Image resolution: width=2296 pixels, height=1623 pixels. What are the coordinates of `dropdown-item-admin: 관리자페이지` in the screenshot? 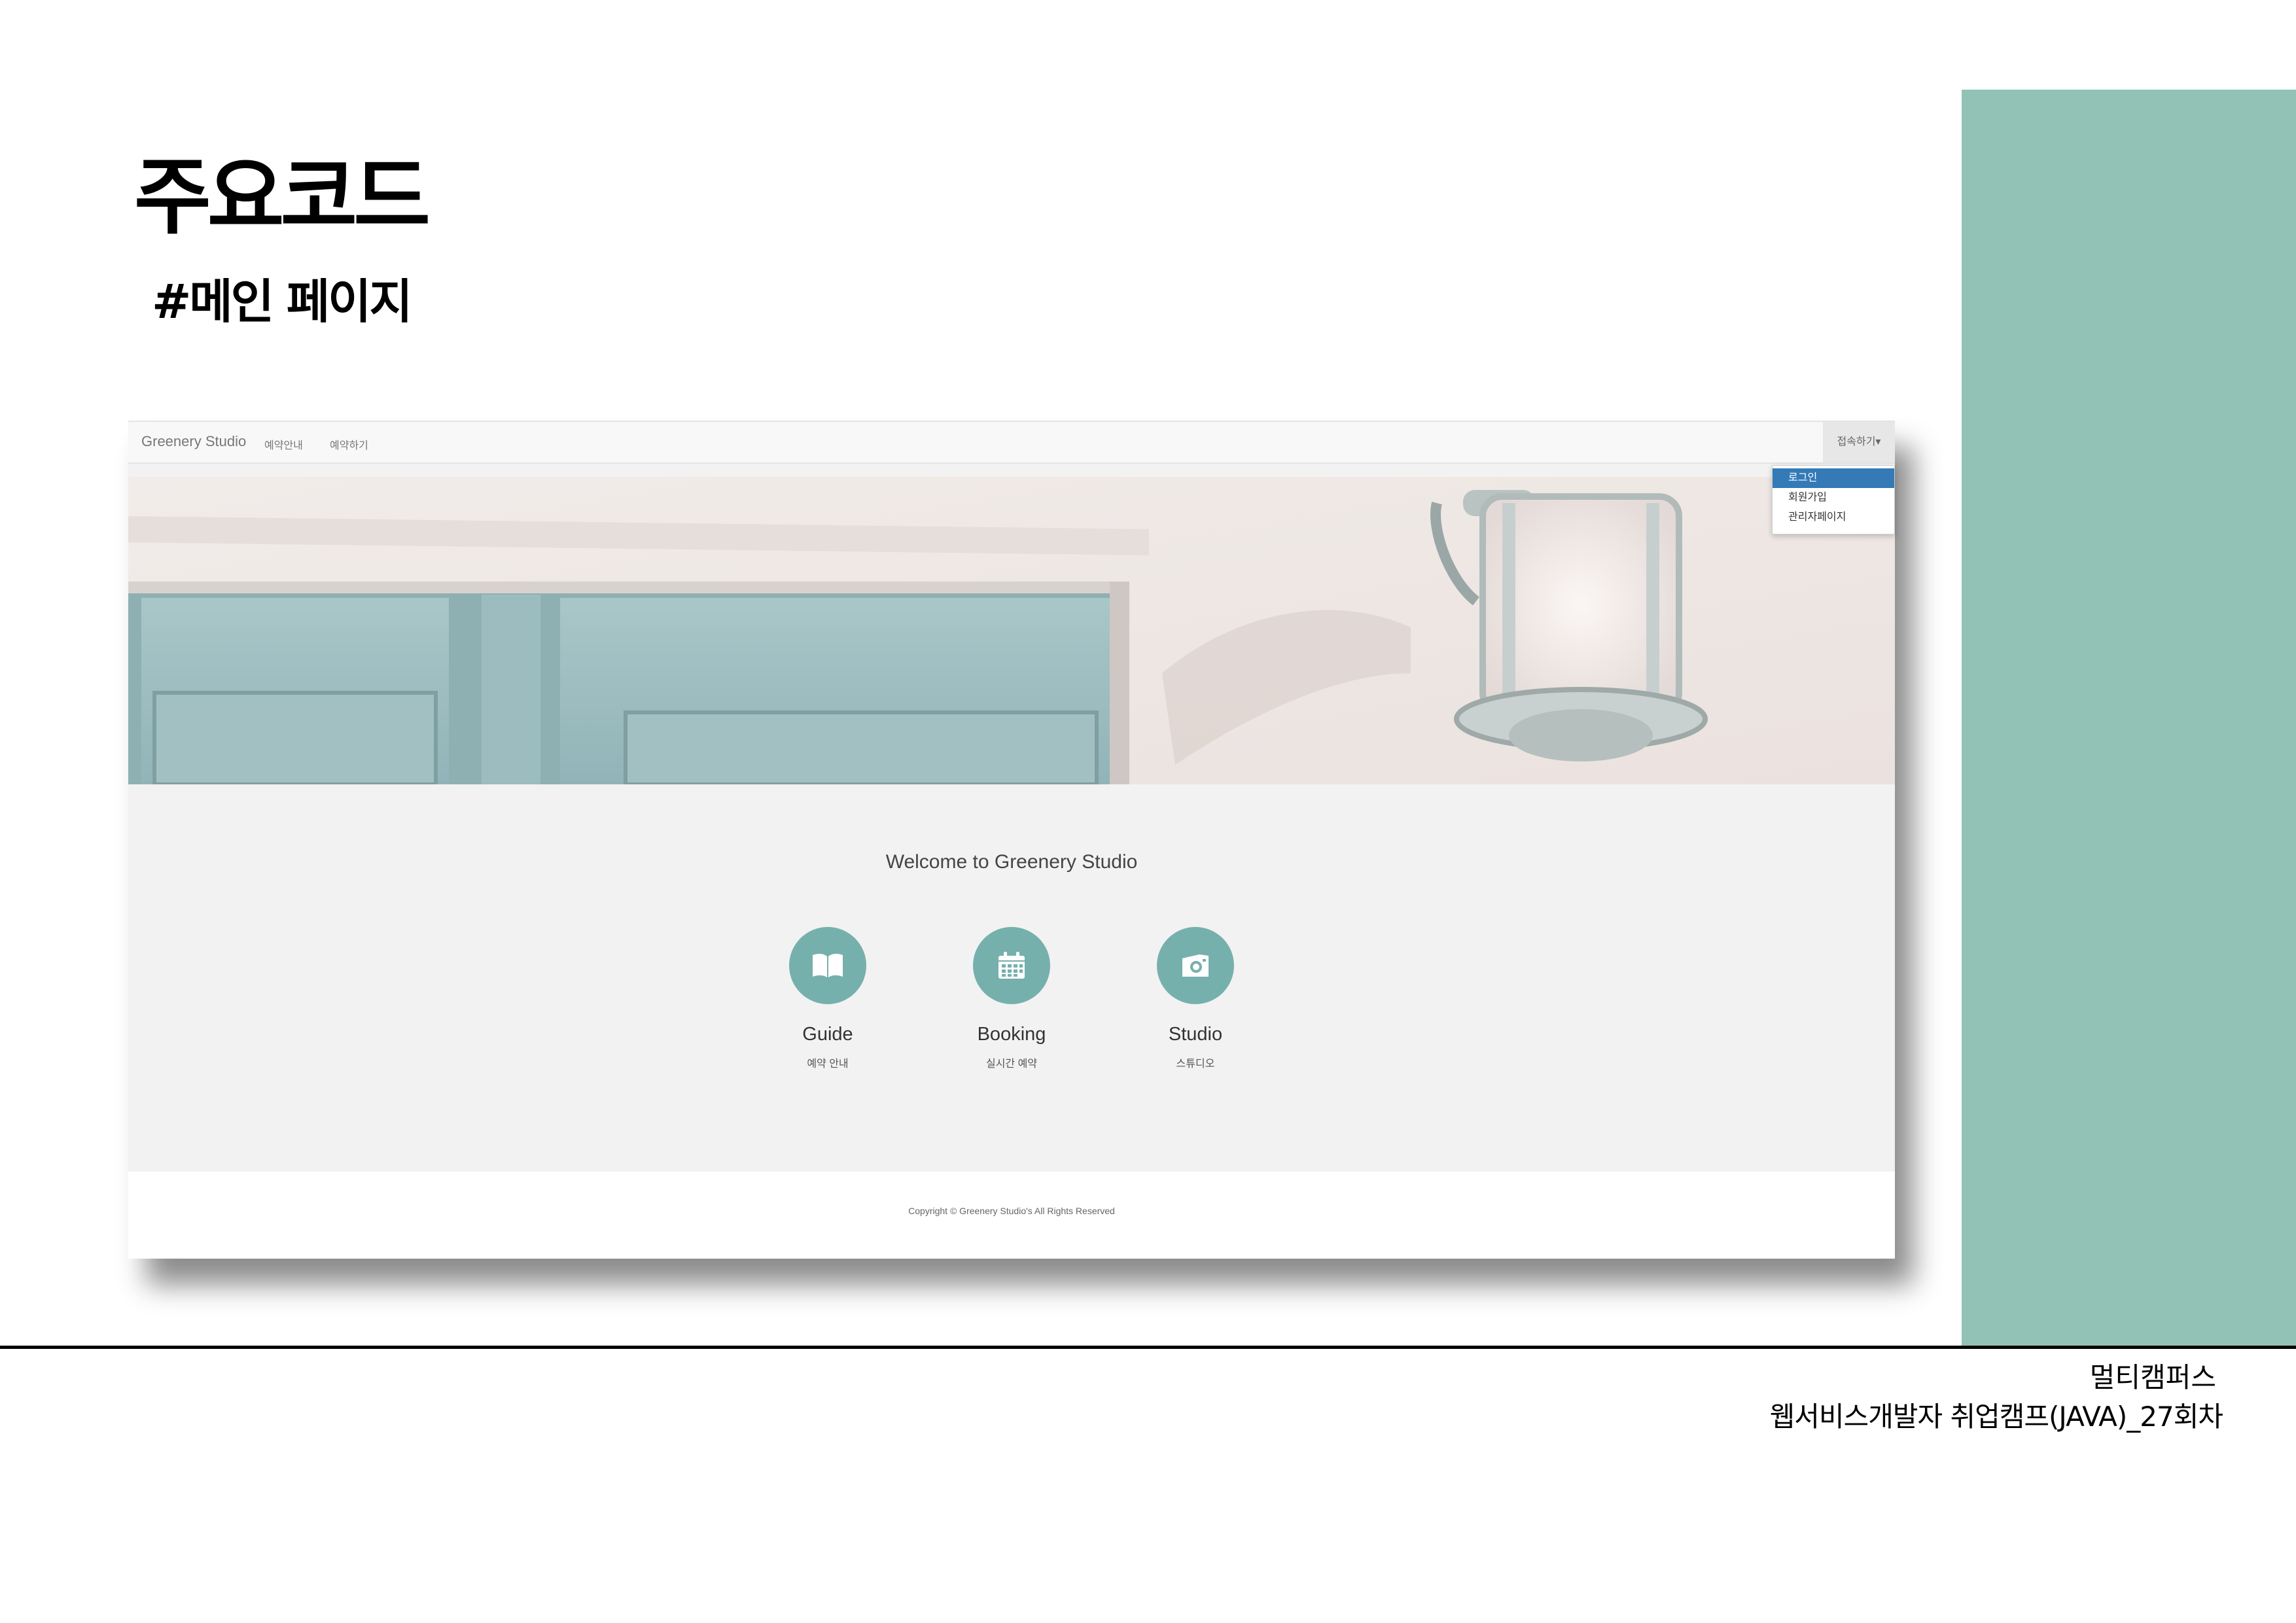 It's located at (1834, 517).